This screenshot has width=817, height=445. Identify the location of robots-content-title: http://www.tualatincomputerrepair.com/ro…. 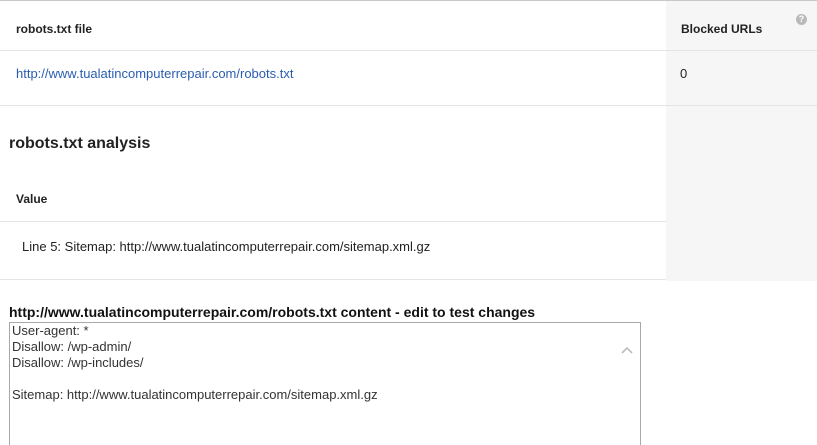
(272, 312).